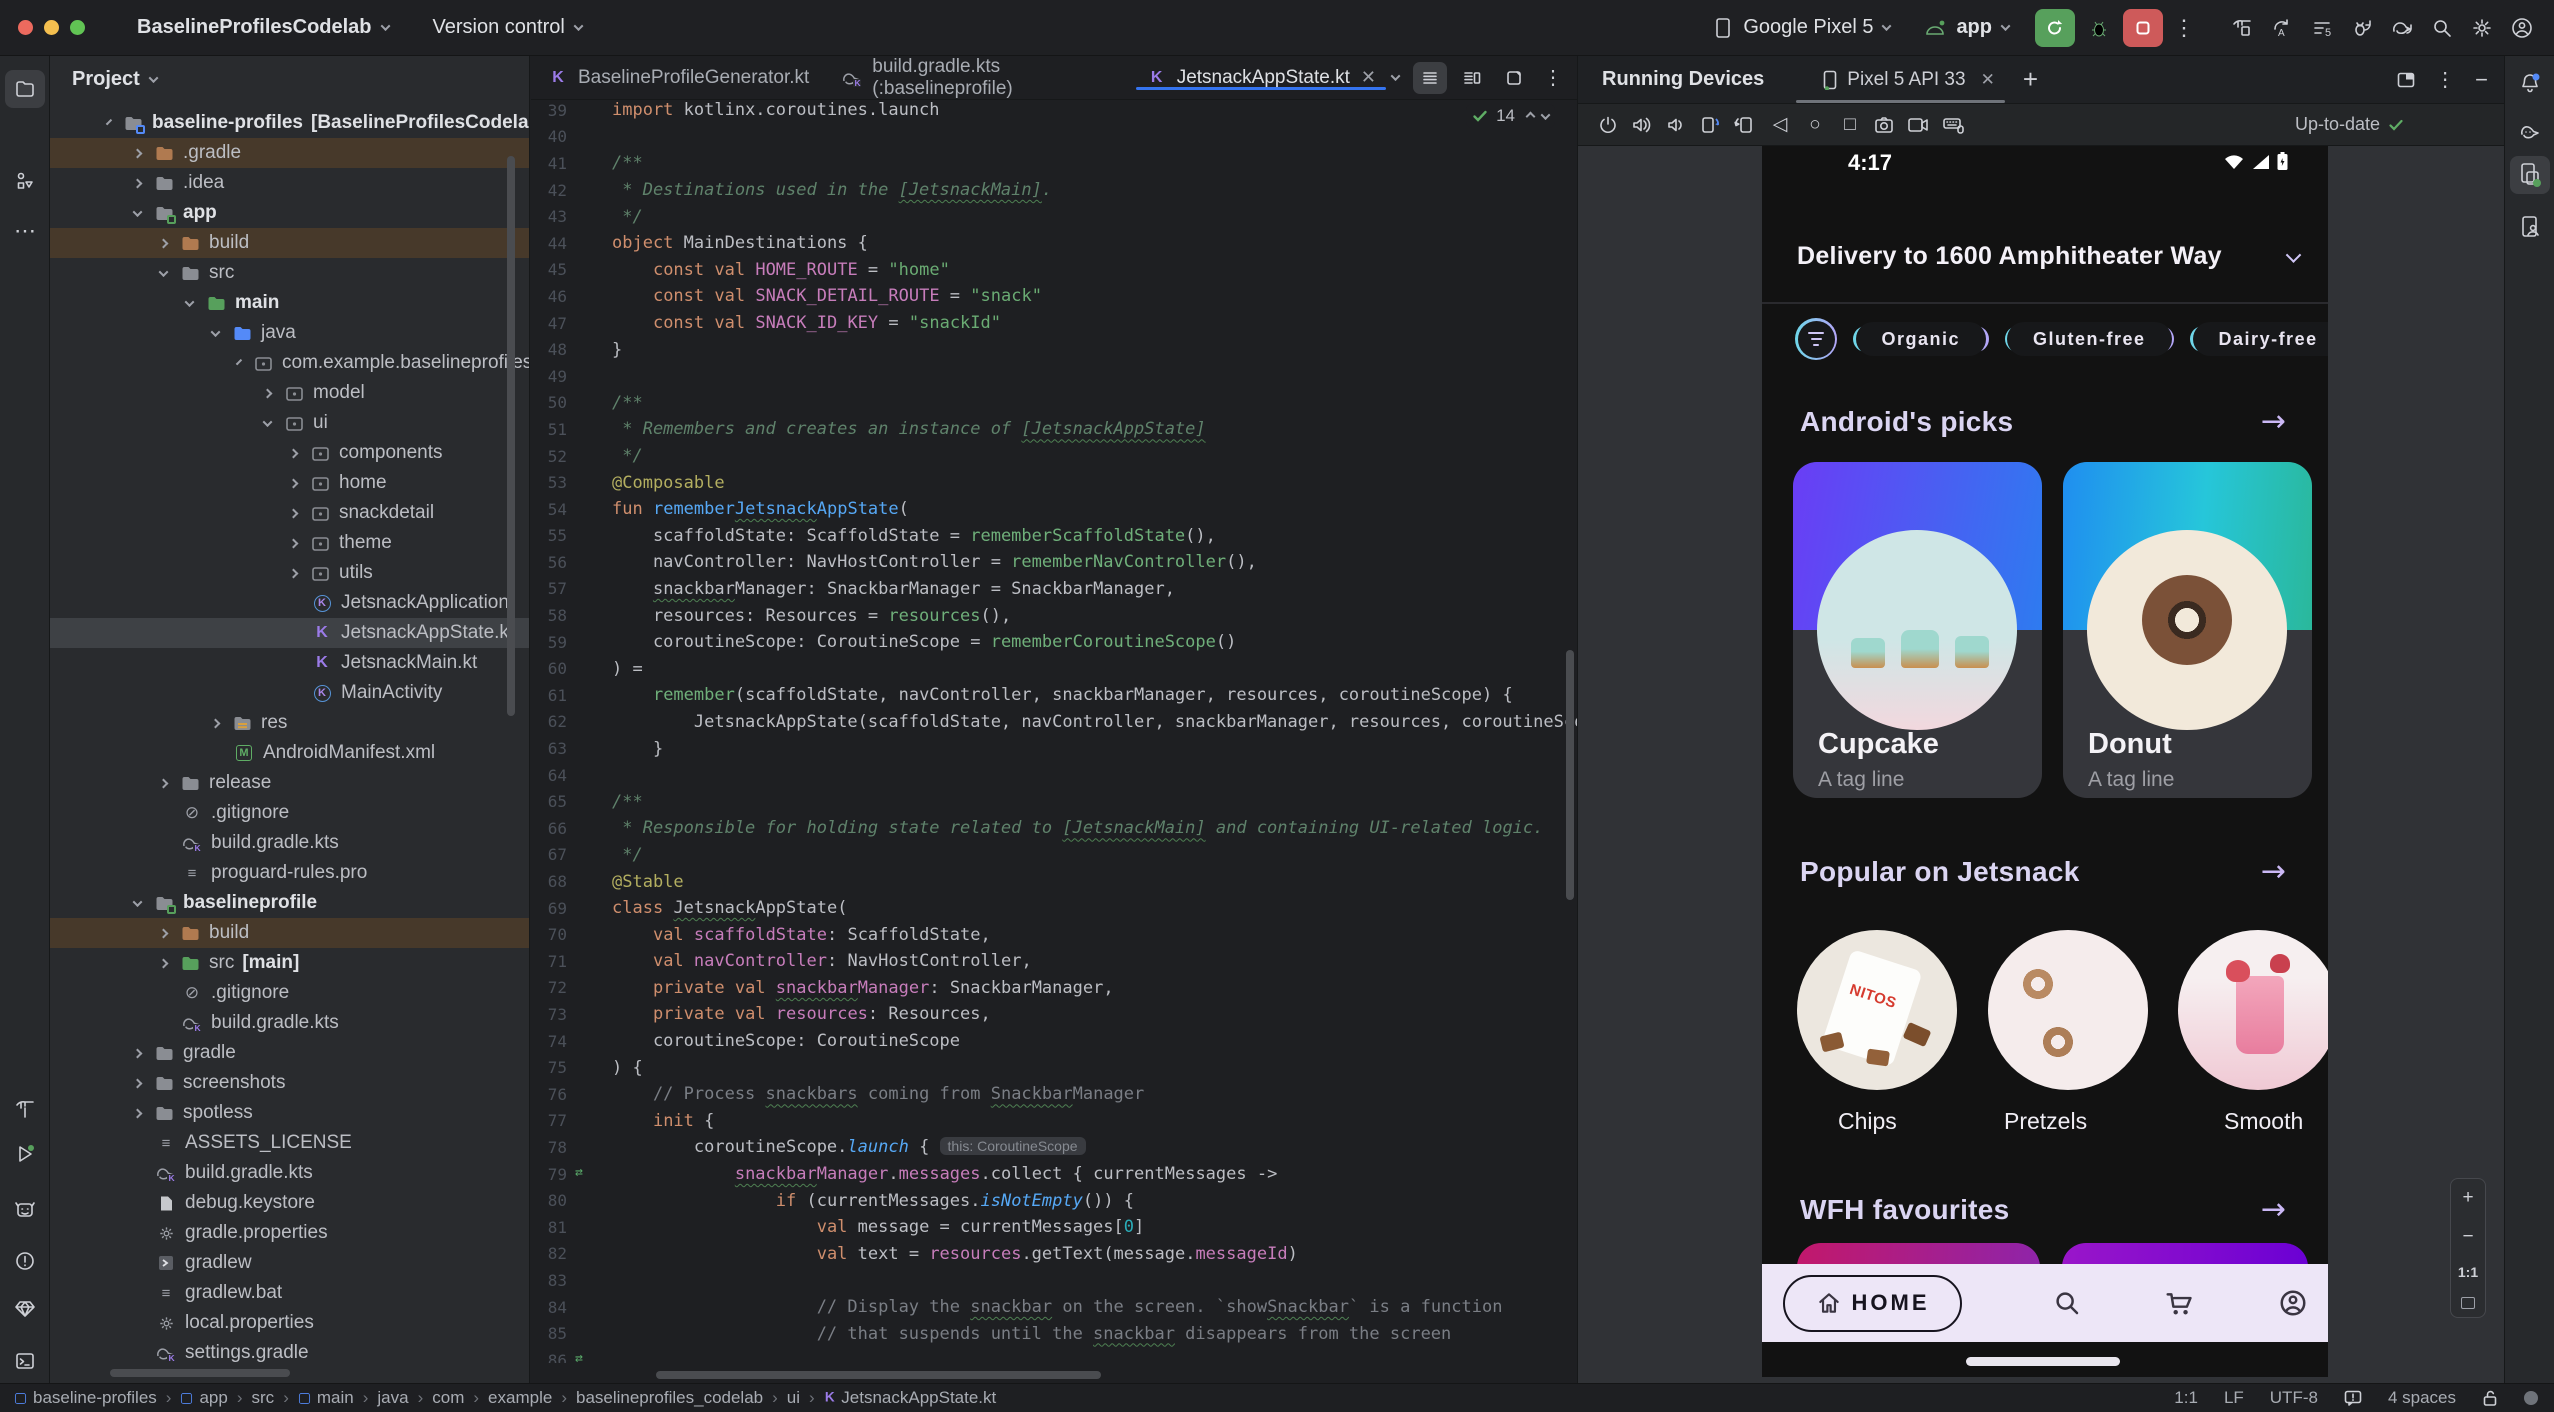 The height and width of the screenshot is (1412, 2554). What do you see at coordinates (289, 783) in the screenshot?
I see `tree-item-release: release` at bounding box center [289, 783].